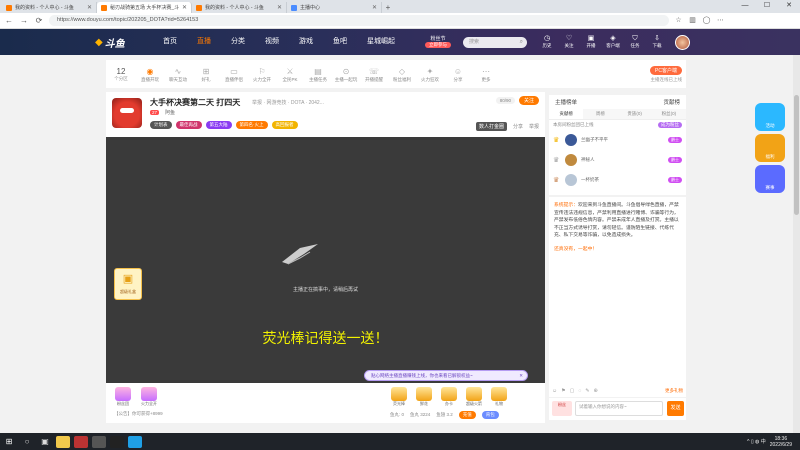 Image resolution: width=800 pixels, height=450 pixels. Describe the element at coordinates (745, 6) in the screenshot. I see `minimize-button: —` at that location.